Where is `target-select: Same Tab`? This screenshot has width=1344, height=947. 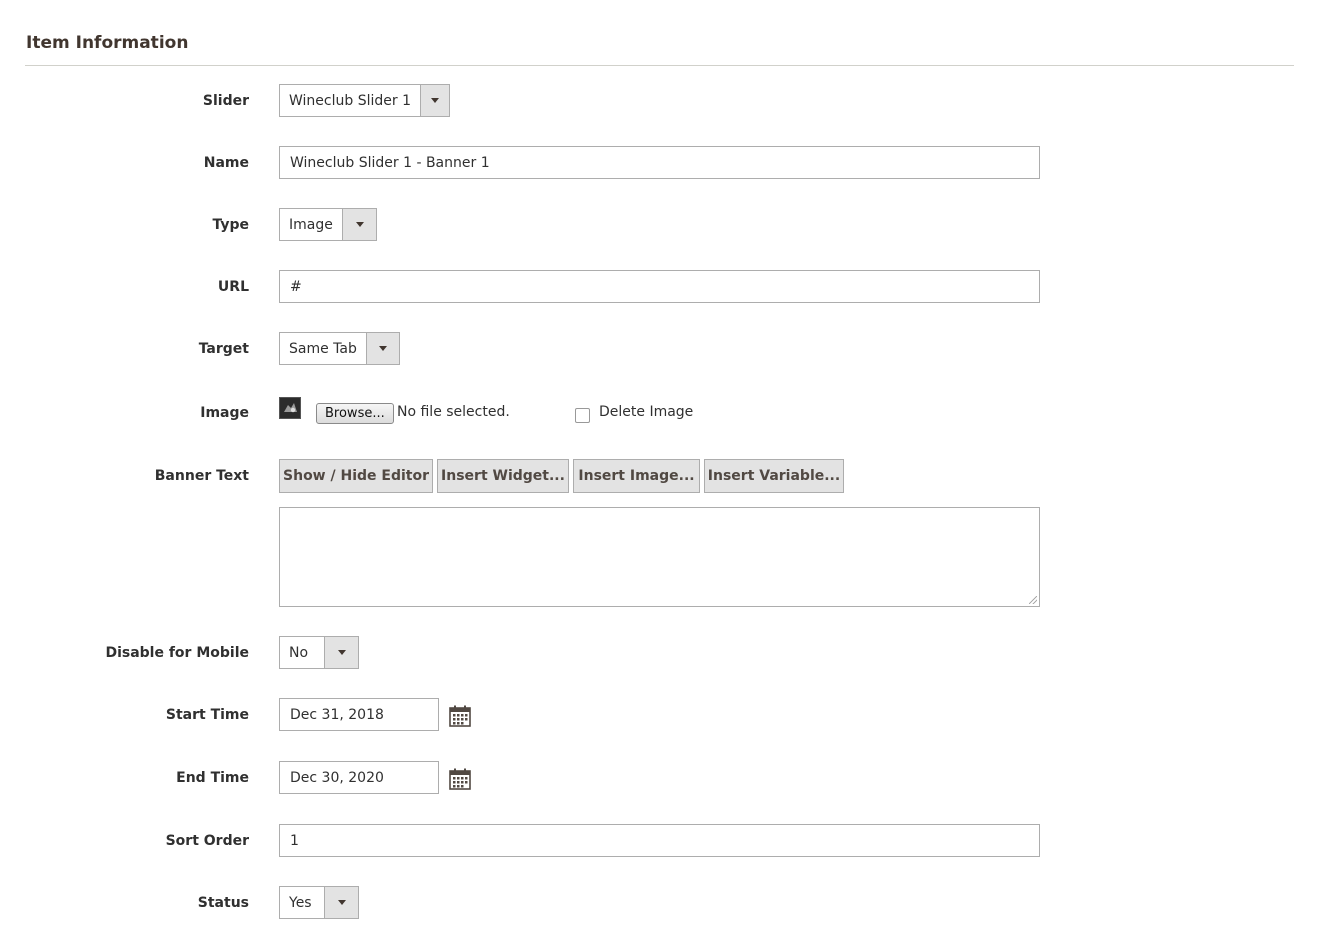 target-select: Same Tab is located at coordinates (339, 348).